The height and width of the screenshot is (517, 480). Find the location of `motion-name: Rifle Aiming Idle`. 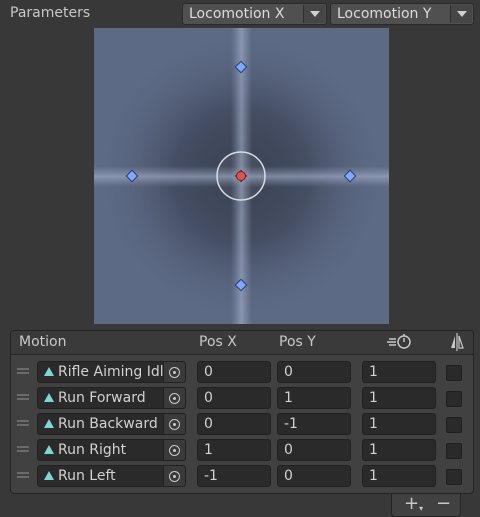

motion-name: Rifle Aiming Idle is located at coordinates (115, 372).